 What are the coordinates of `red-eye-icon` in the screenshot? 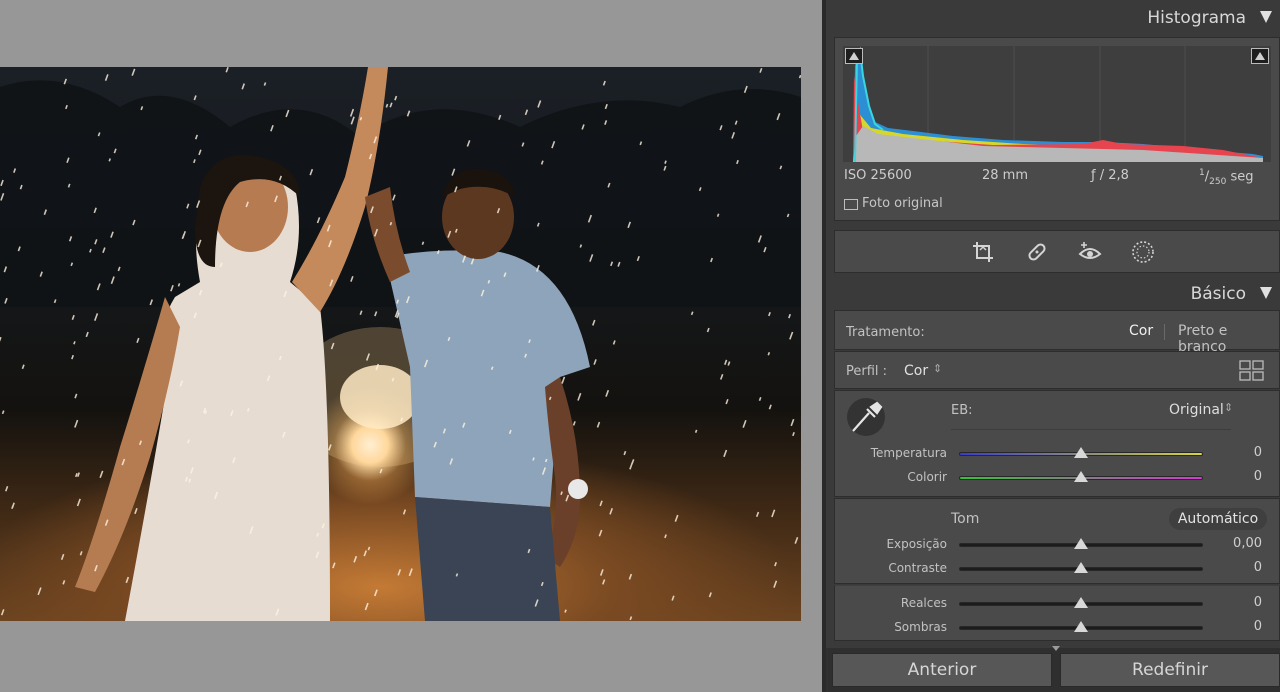 It's located at (1090, 252).